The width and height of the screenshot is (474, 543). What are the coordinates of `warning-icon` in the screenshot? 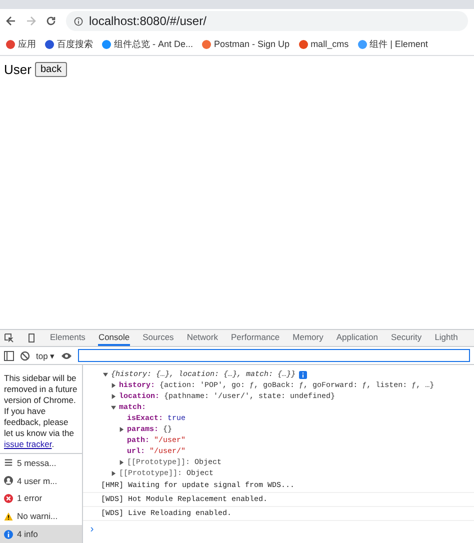 It's located at (8, 516).